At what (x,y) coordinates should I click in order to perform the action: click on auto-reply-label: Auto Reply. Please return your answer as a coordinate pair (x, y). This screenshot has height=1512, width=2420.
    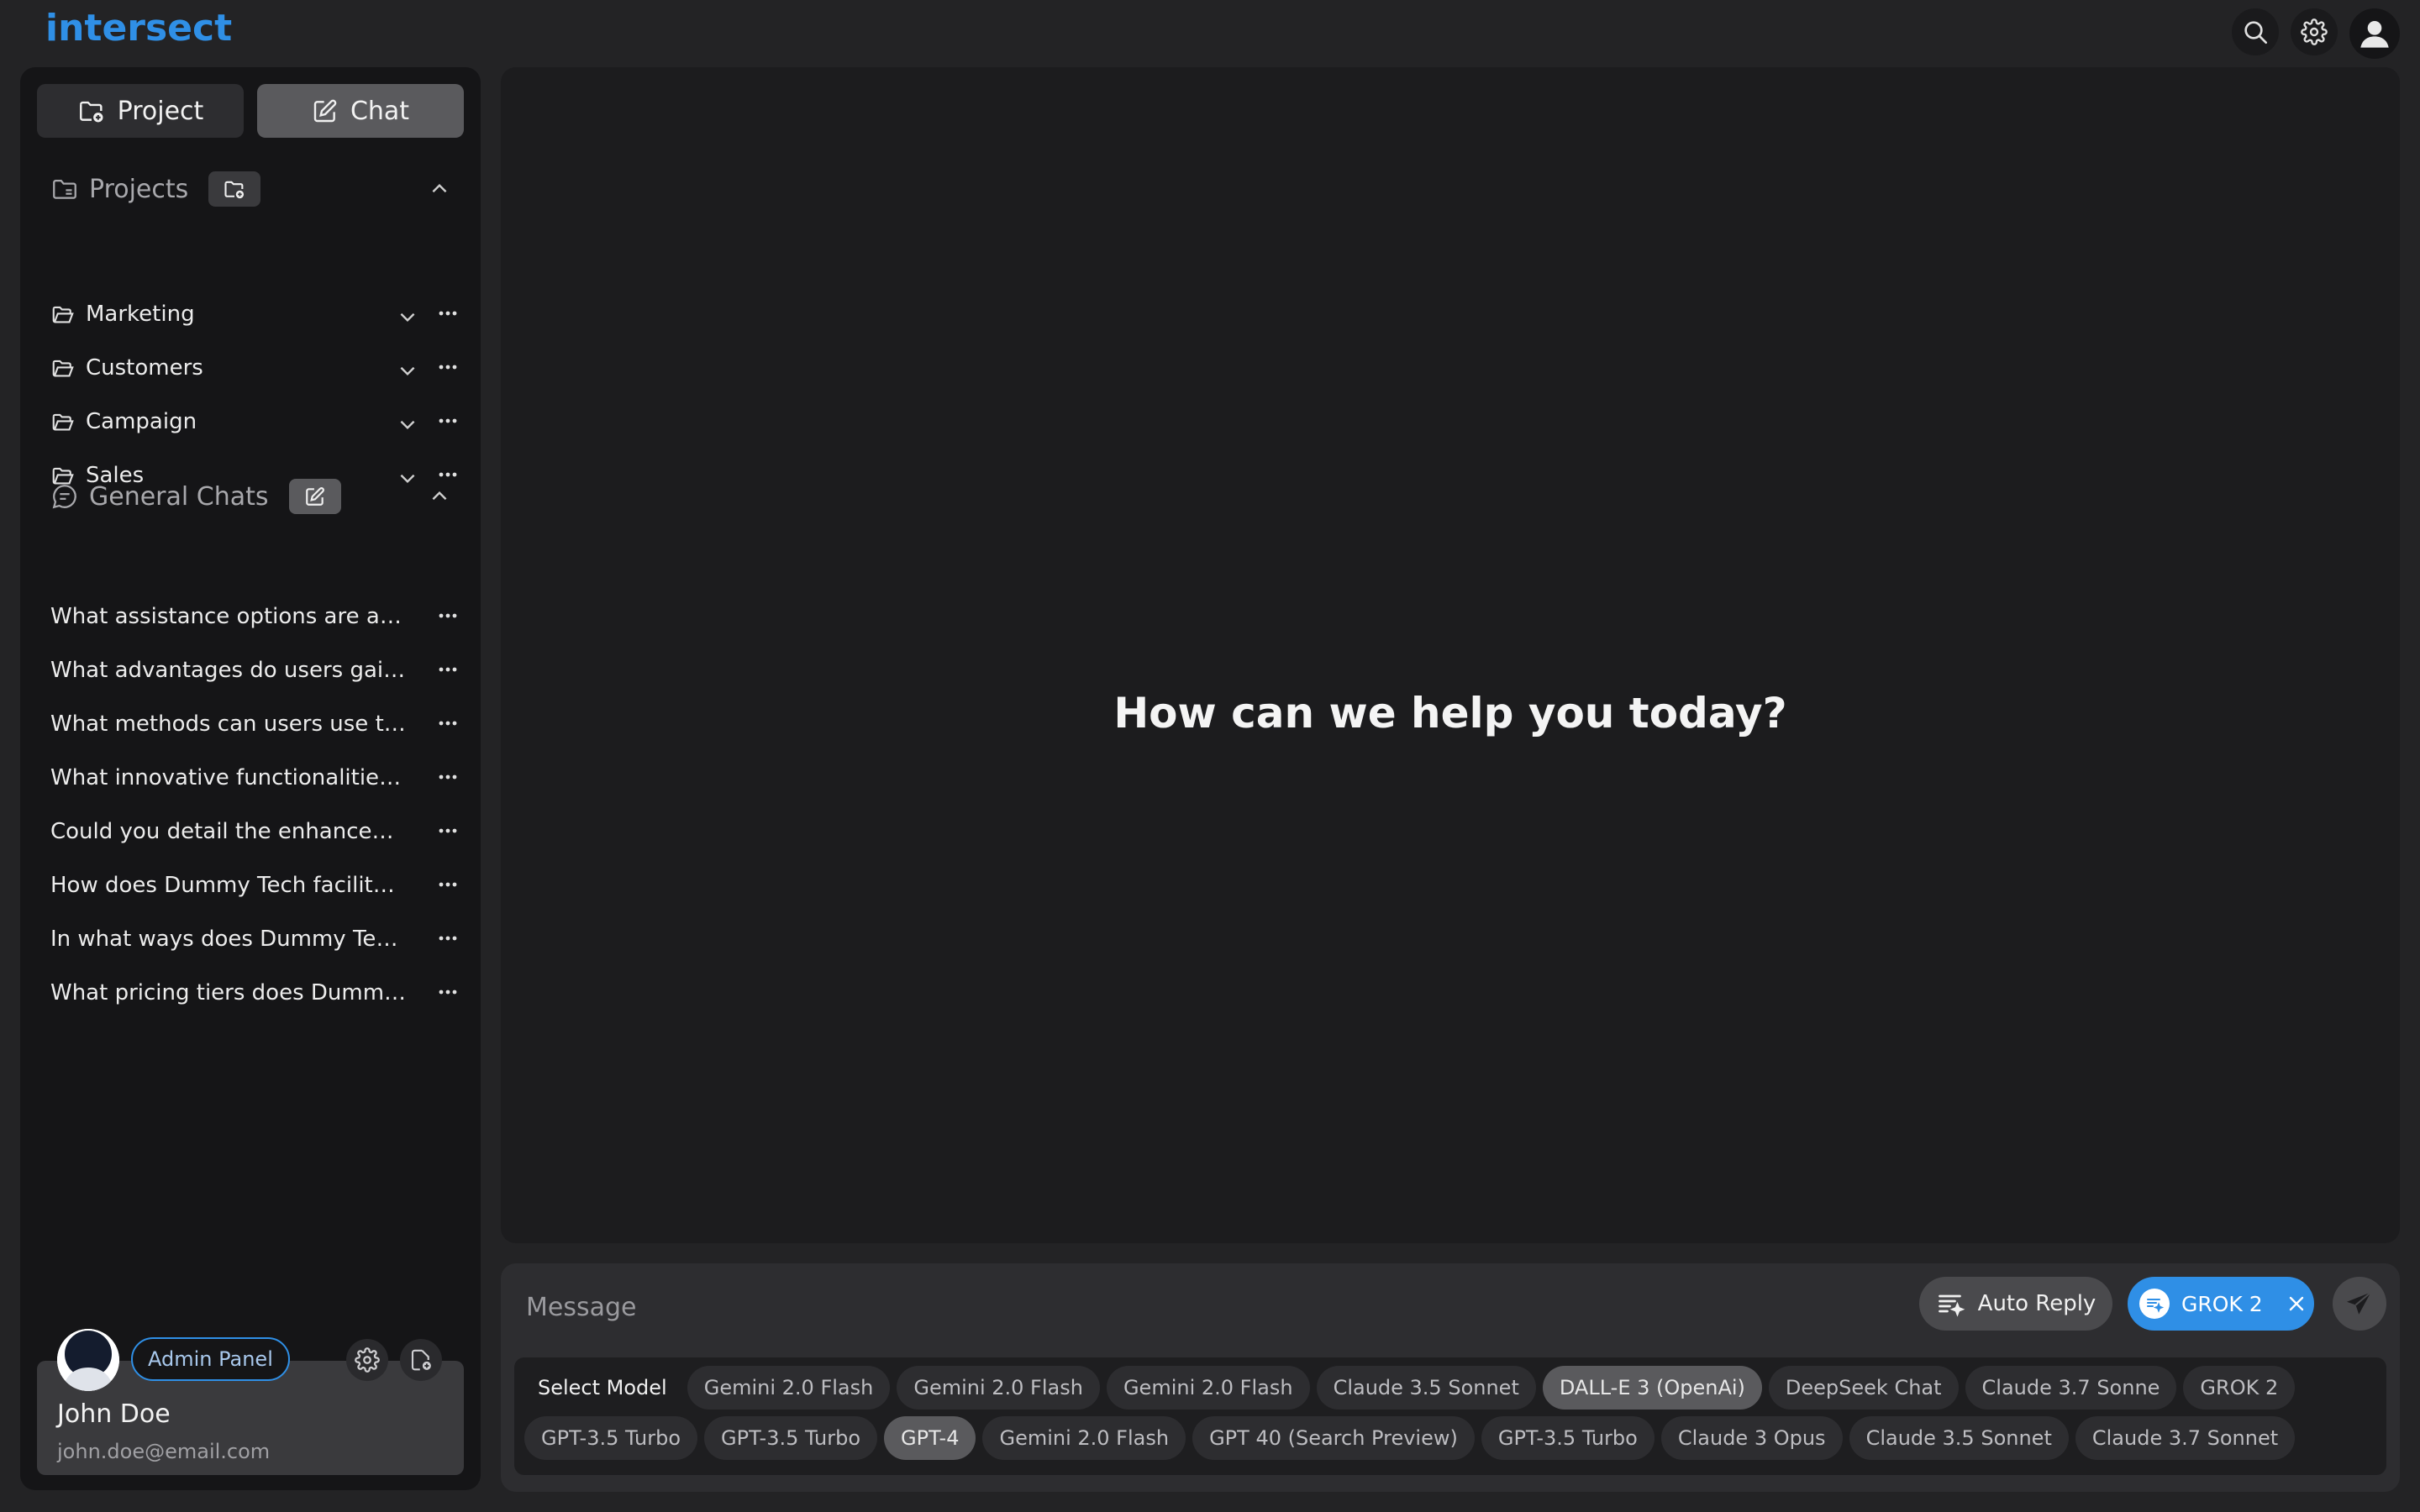
    Looking at the image, I should click on (2037, 1303).